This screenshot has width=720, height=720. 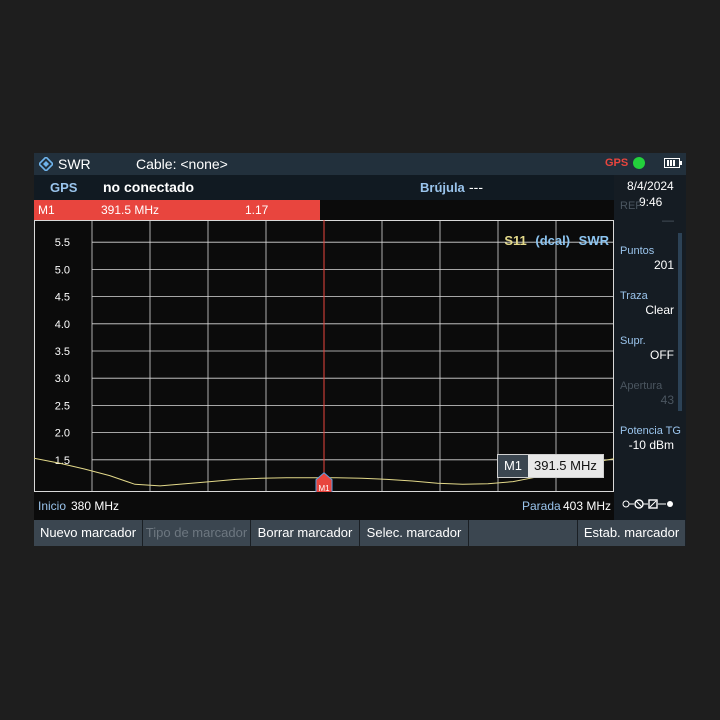 What do you see at coordinates (552, 240) in the screenshot?
I see `trace-label-cal: (dcal)` at bounding box center [552, 240].